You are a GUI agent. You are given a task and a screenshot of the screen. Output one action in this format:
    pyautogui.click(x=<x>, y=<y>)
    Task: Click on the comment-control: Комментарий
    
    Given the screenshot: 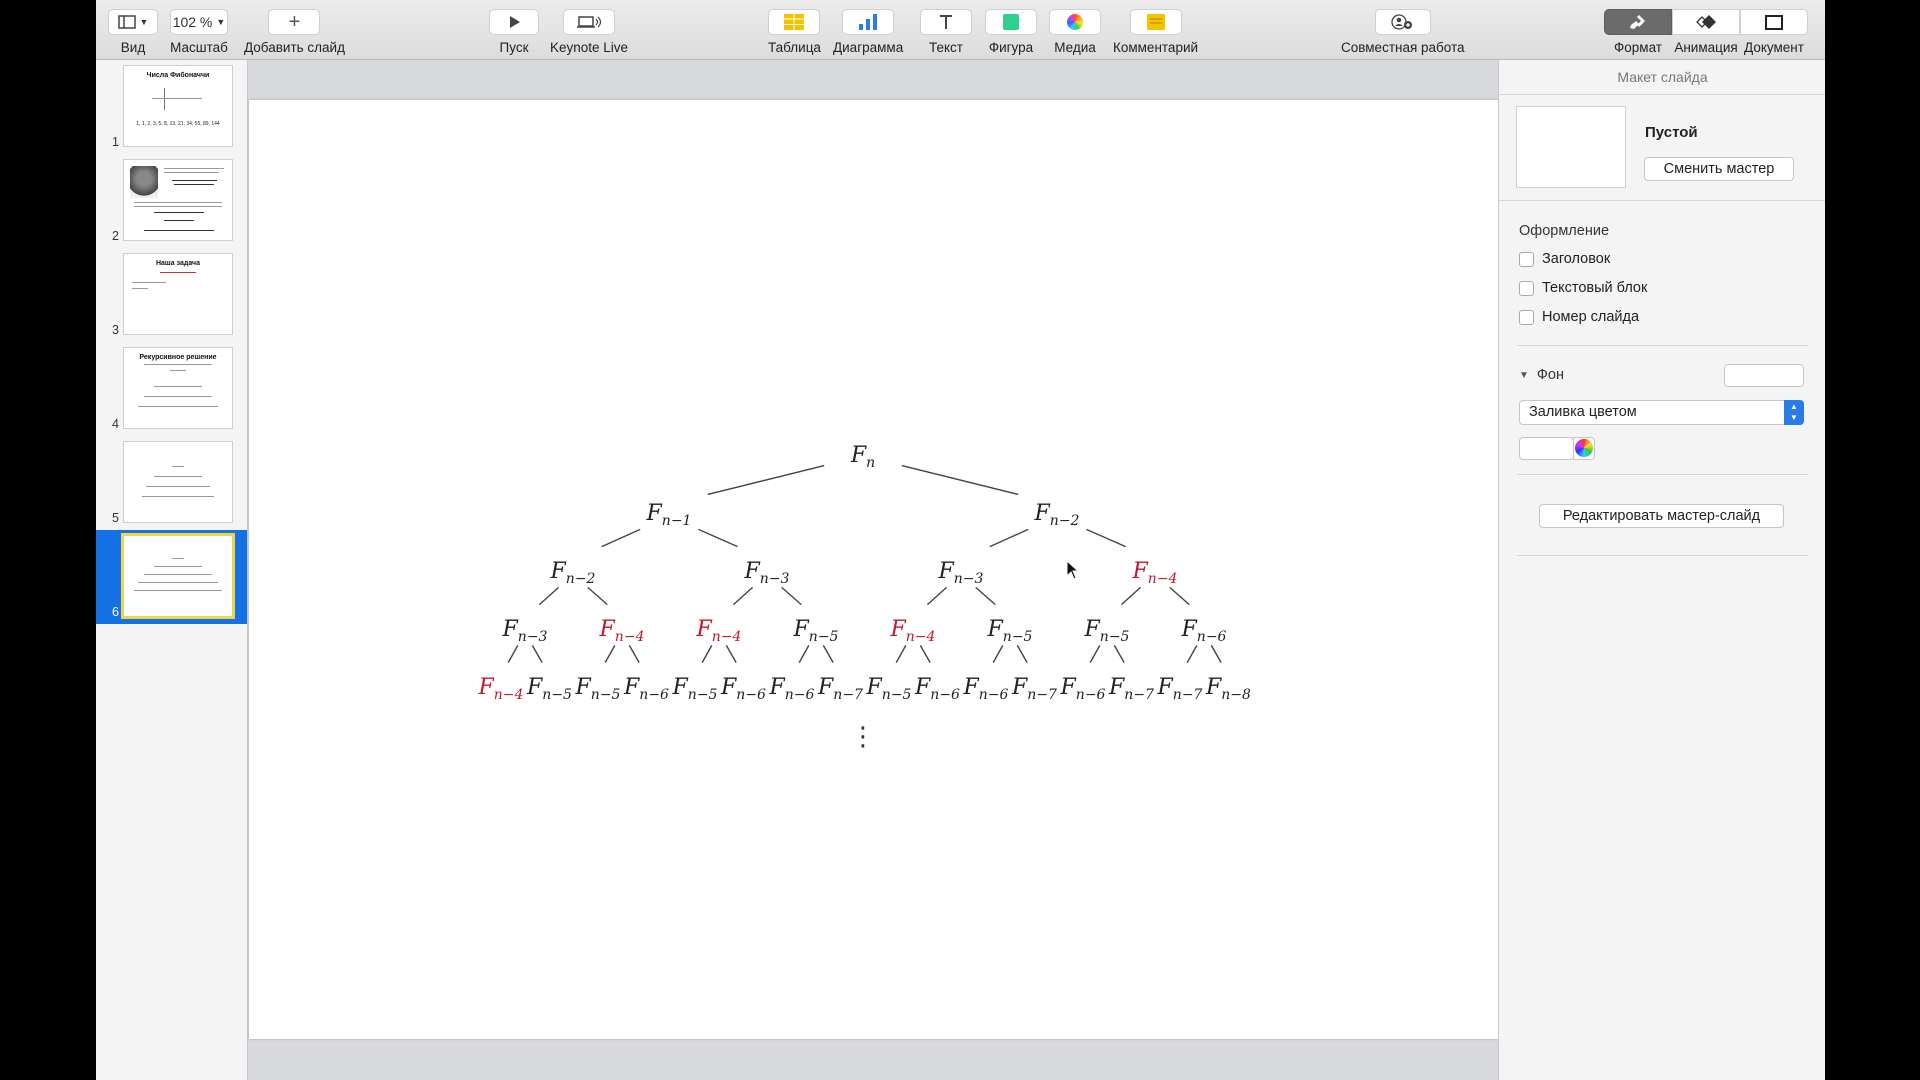 What is the action you would take?
    pyautogui.click(x=1155, y=32)
    